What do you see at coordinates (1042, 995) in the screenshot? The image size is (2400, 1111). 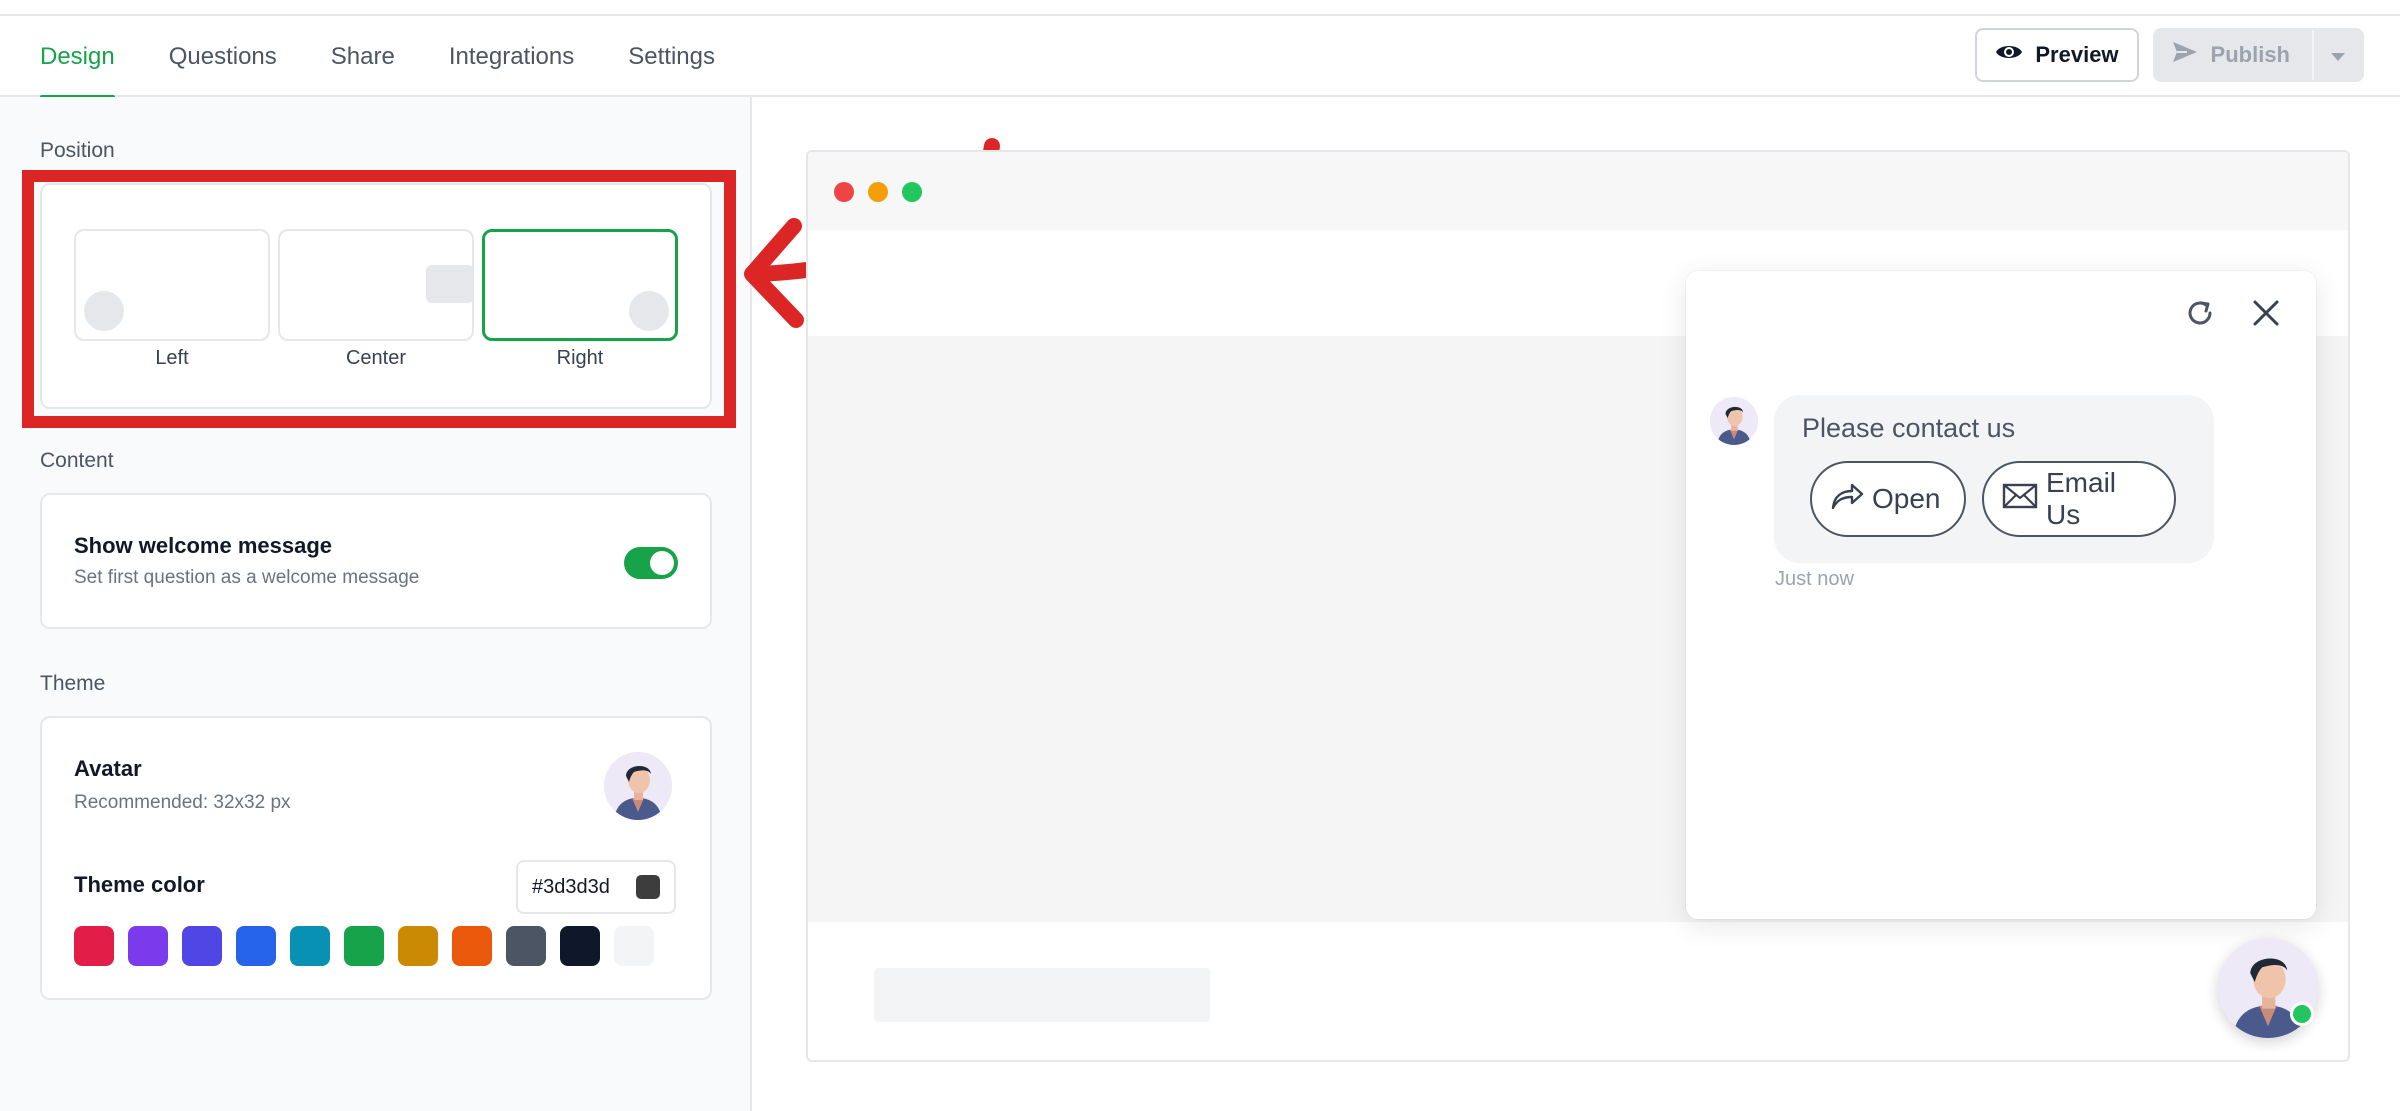 I see `mock-site-footer-bar` at bounding box center [1042, 995].